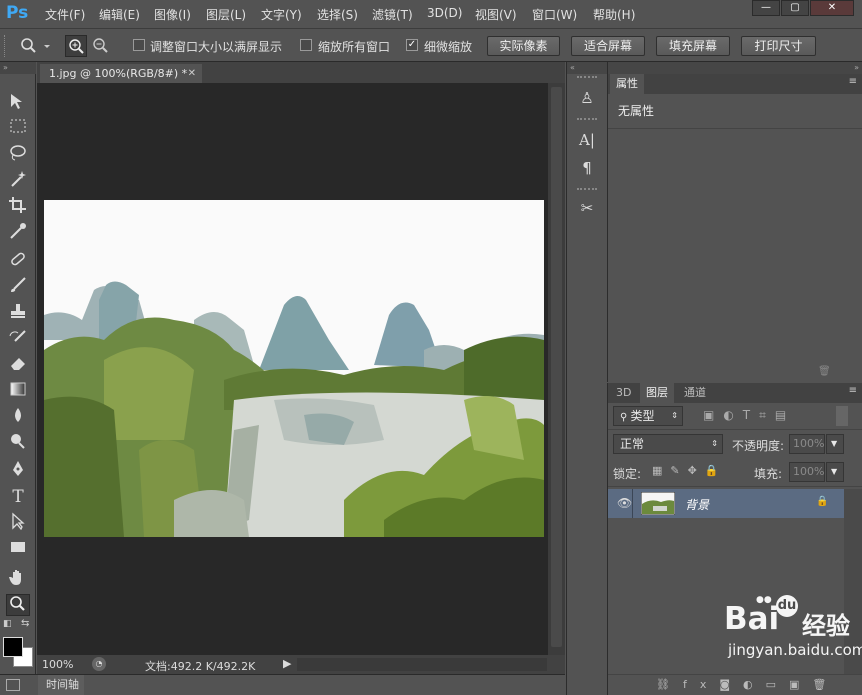 The image size is (862, 695). What do you see at coordinates (624, 503) in the screenshot?
I see `eye-icon: 👁` at bounding box center [624, 503].